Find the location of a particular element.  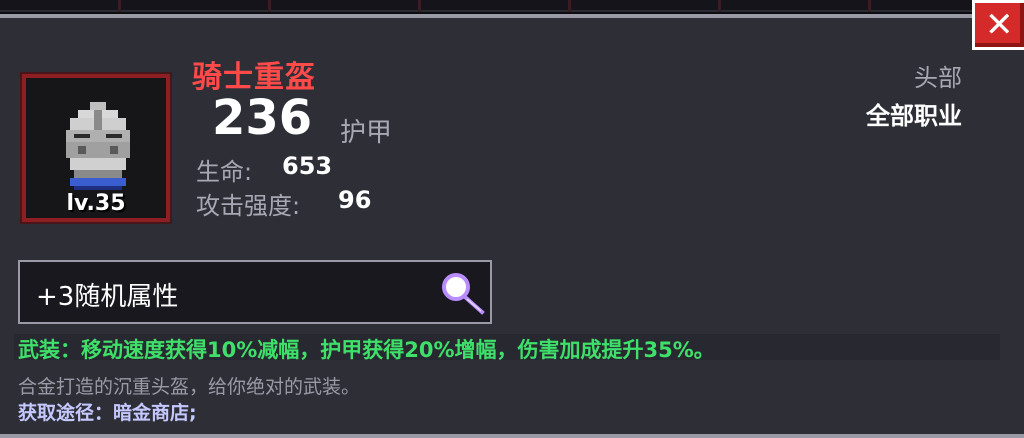

item-description: 合金打造的沉重头盔，给你绝对的武装。 is located at coordinates (189, 387).